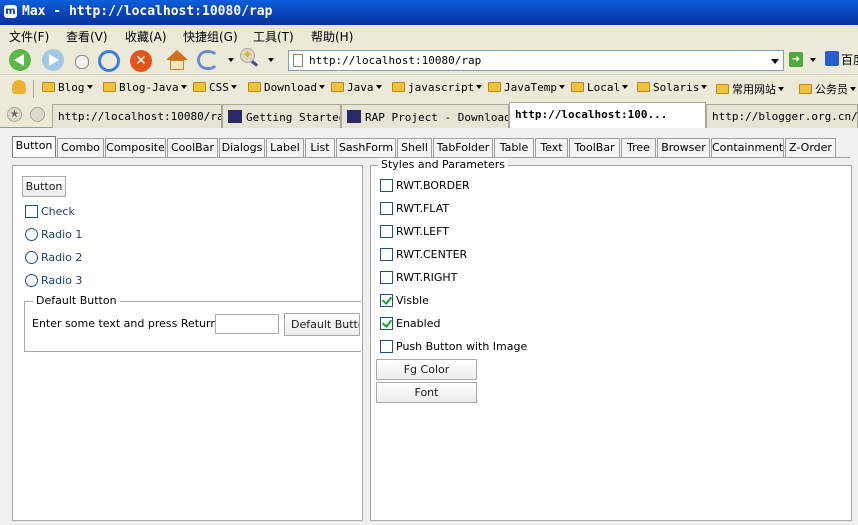  Describe the element at coordinates (285, 147) in the screenshot. I see `rap-tab-label: Label` at that location.